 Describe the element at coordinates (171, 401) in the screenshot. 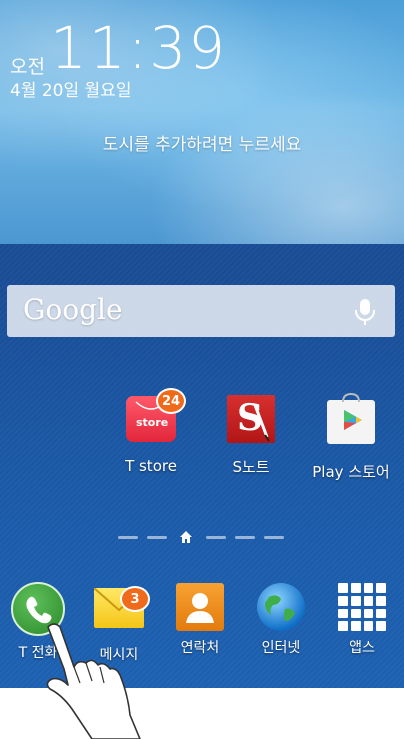

I see `notification-badge: 24` at that location.